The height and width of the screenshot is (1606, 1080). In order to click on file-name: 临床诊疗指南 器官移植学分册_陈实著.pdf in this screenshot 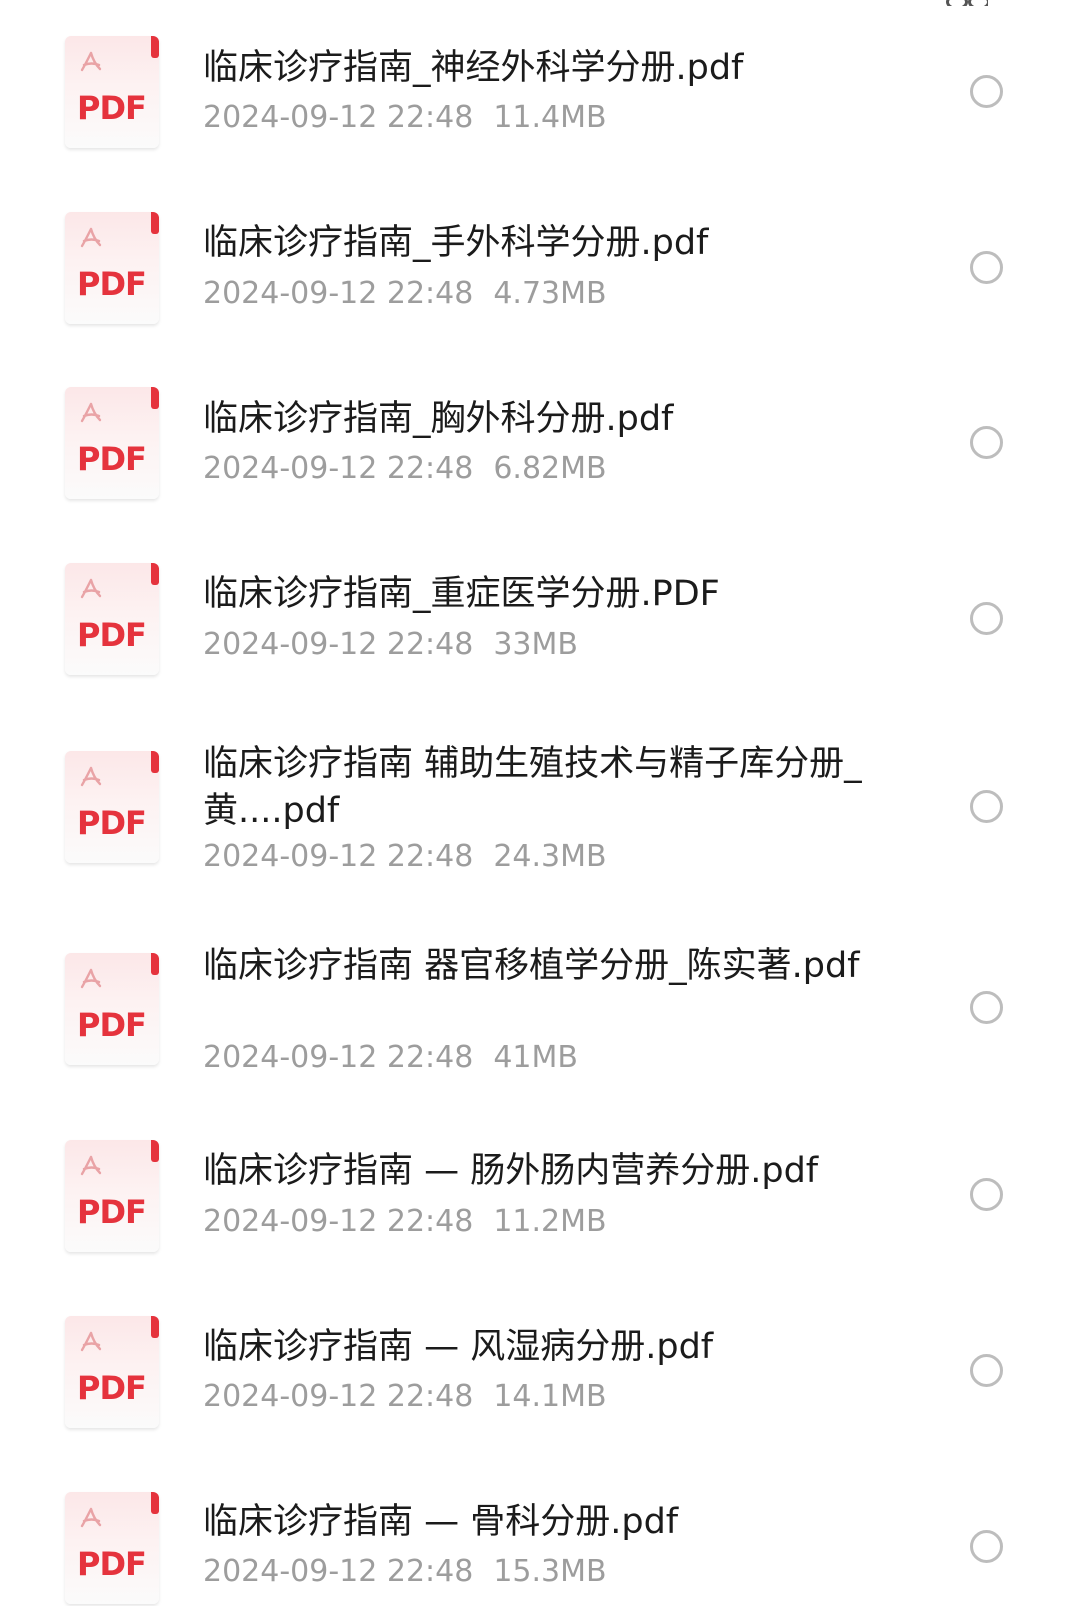, I will do `click(531, 966)`.